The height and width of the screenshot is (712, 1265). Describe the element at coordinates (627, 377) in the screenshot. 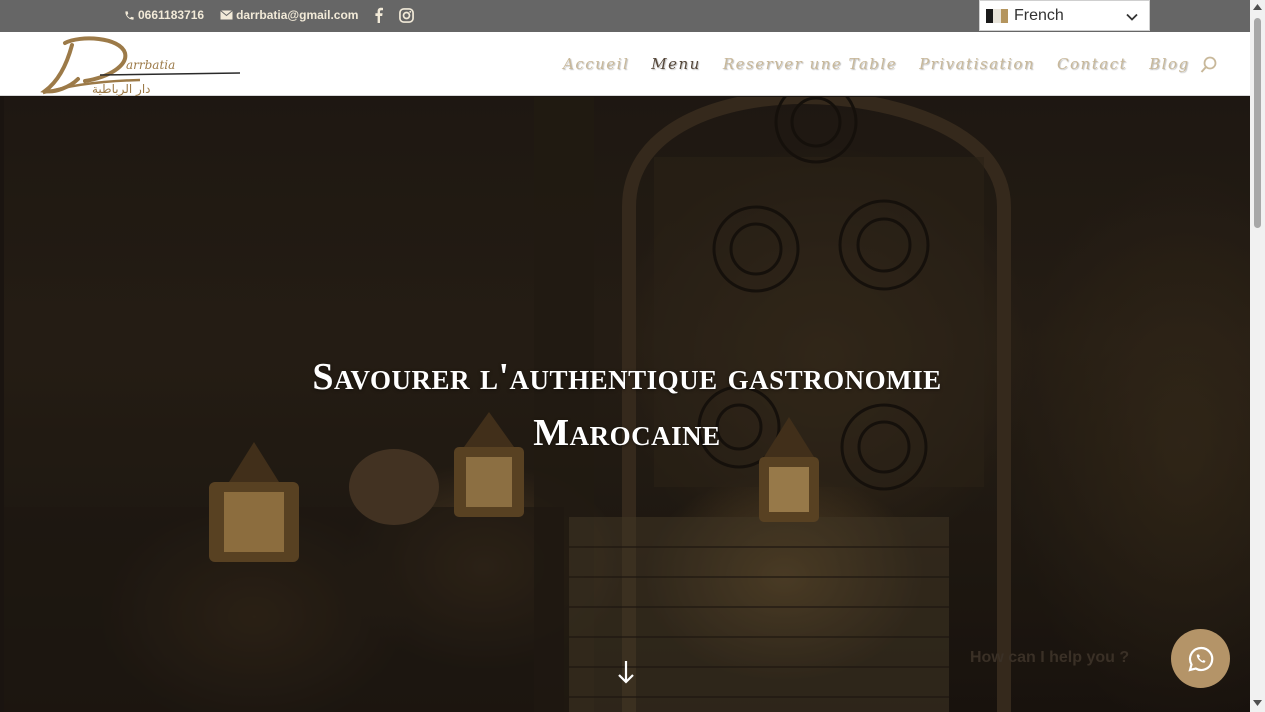

I see `hero-title-line1: Savourer l'authentique gastronomie` at that location.